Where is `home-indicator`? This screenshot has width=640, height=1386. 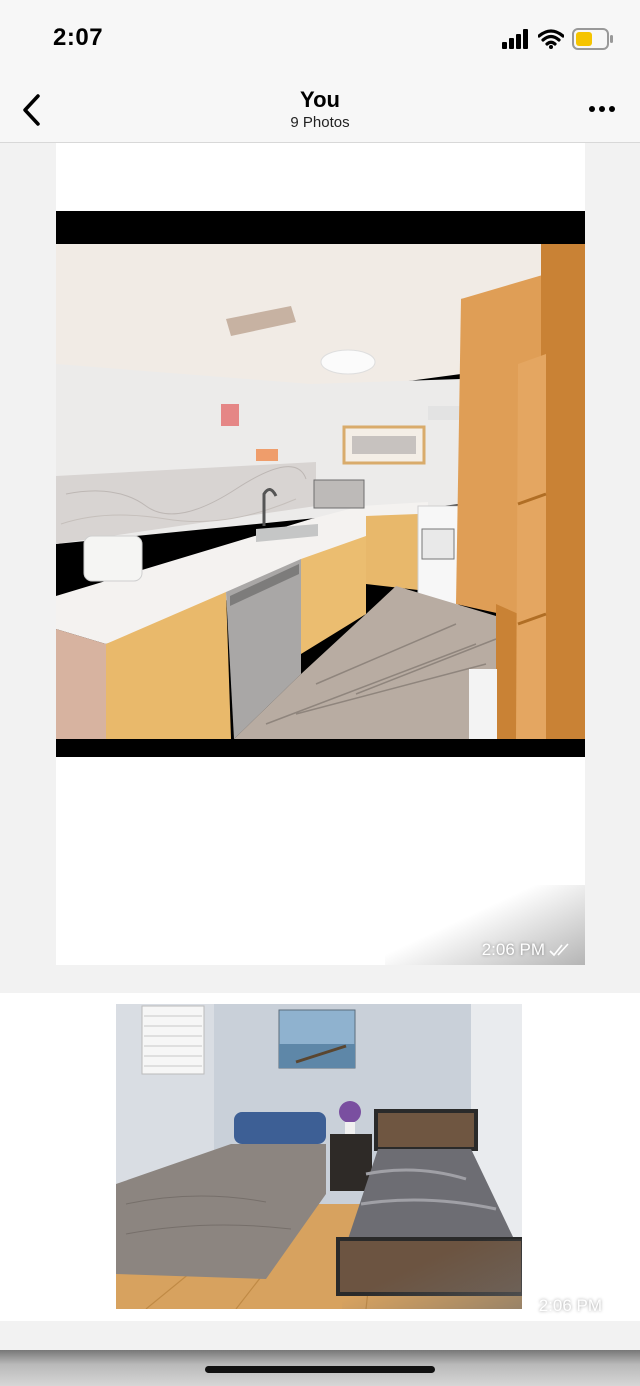
home-indicator is located at coordinates (320, 1369).